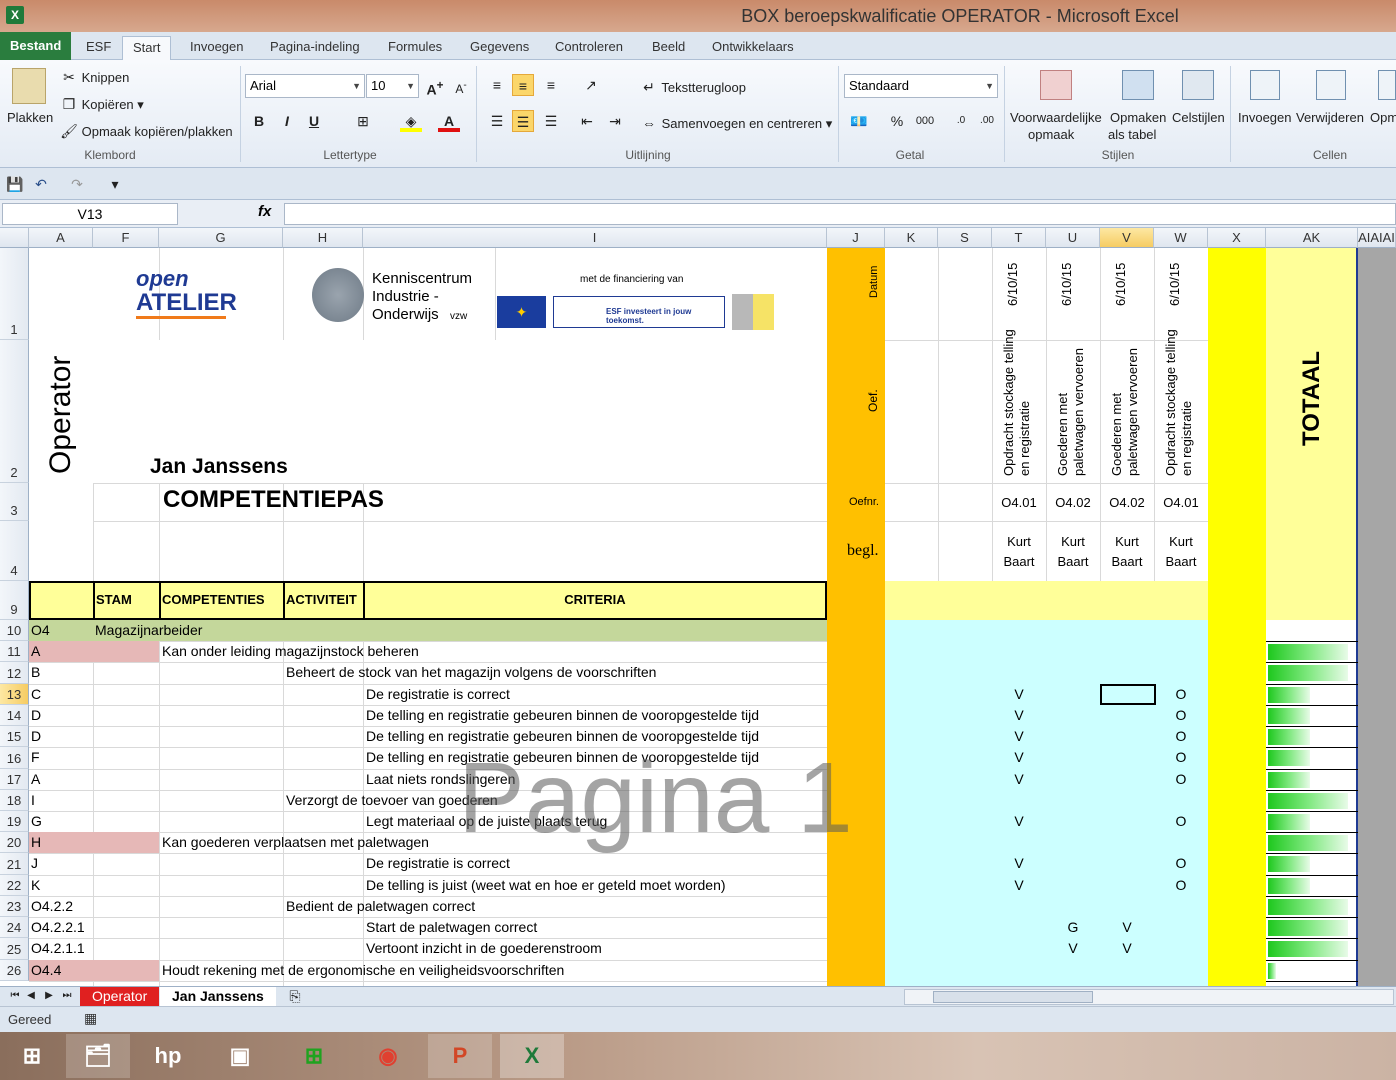 Image resolution: width=1396 pixels, height=1080 pixels. I want to click on conditional-formatting-button: Voorwaardelijke, so click(1056, 117).